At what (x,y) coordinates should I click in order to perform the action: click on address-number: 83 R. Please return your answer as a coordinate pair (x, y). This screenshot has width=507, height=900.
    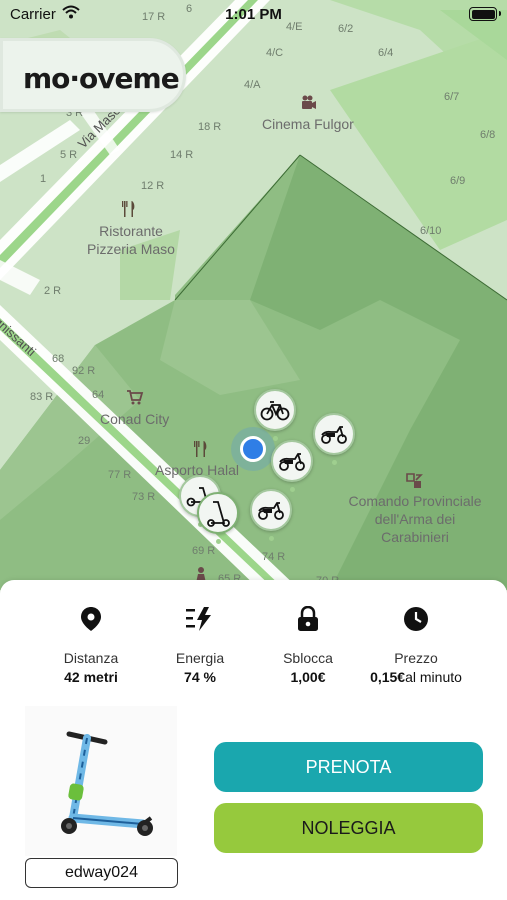
    Looking at the image, I should click on (42, 397).